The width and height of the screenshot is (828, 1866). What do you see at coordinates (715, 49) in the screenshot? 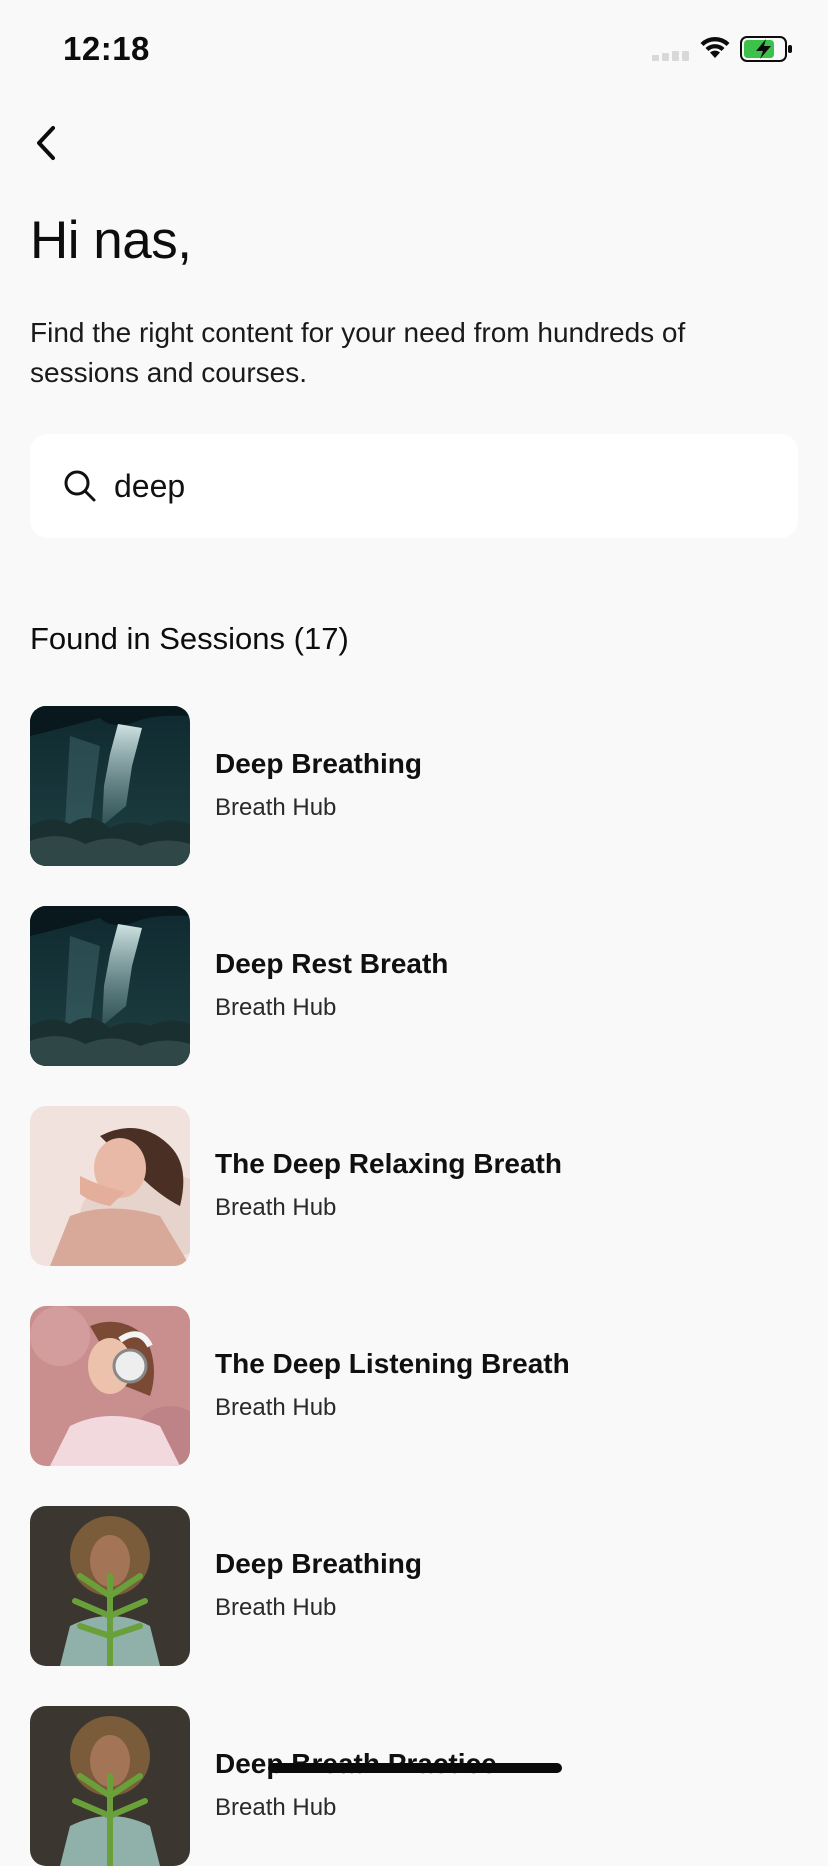
I see `wifi-icon` at bounding box center [715, 49].